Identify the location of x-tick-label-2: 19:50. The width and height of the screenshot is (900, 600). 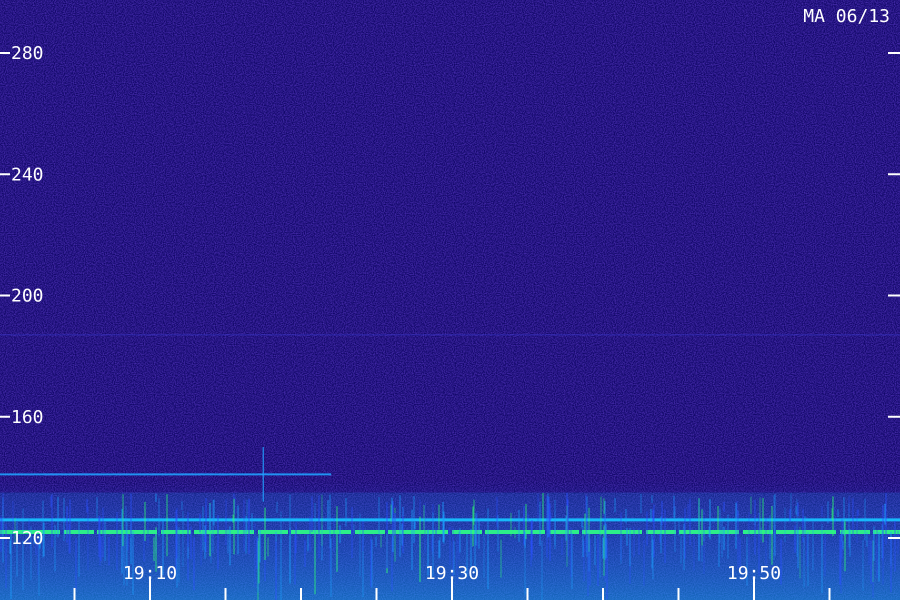
(754, 573).